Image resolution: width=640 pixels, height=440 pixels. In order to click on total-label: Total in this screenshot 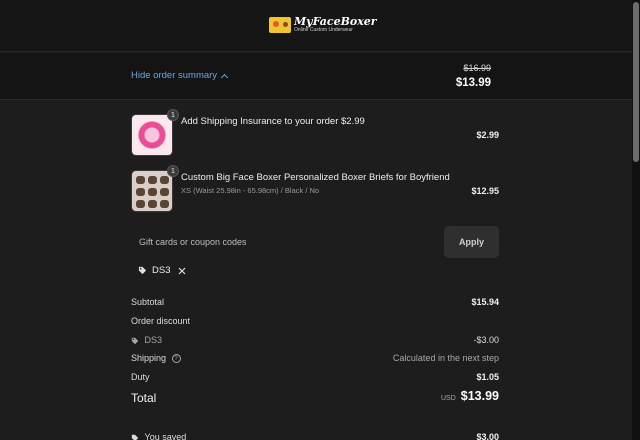, I will do `click(144, 398)`.